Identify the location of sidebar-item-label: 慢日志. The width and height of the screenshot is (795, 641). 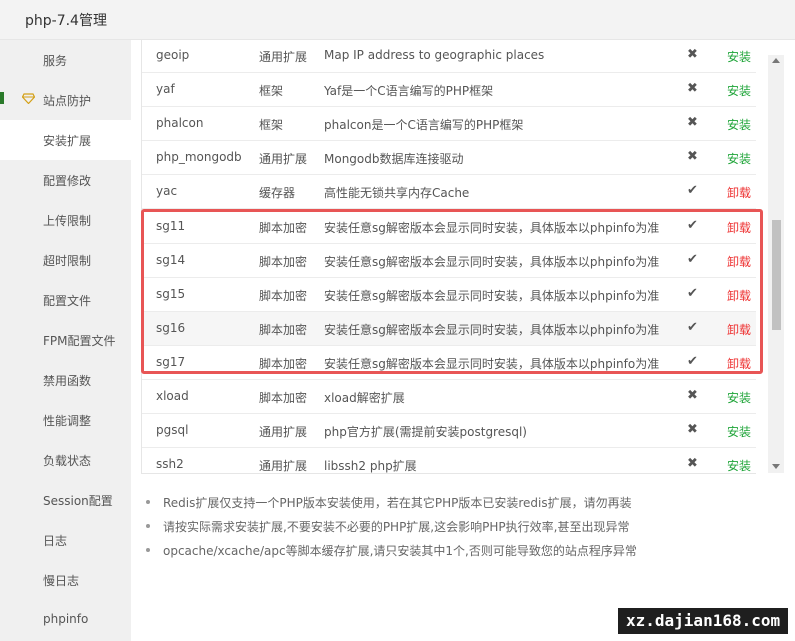
(61, 581).